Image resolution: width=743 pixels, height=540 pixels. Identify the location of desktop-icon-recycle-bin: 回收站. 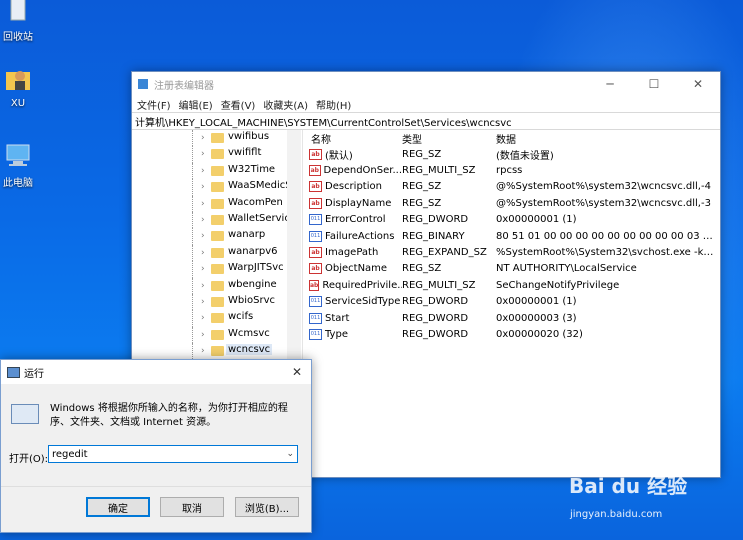
(24, 21).